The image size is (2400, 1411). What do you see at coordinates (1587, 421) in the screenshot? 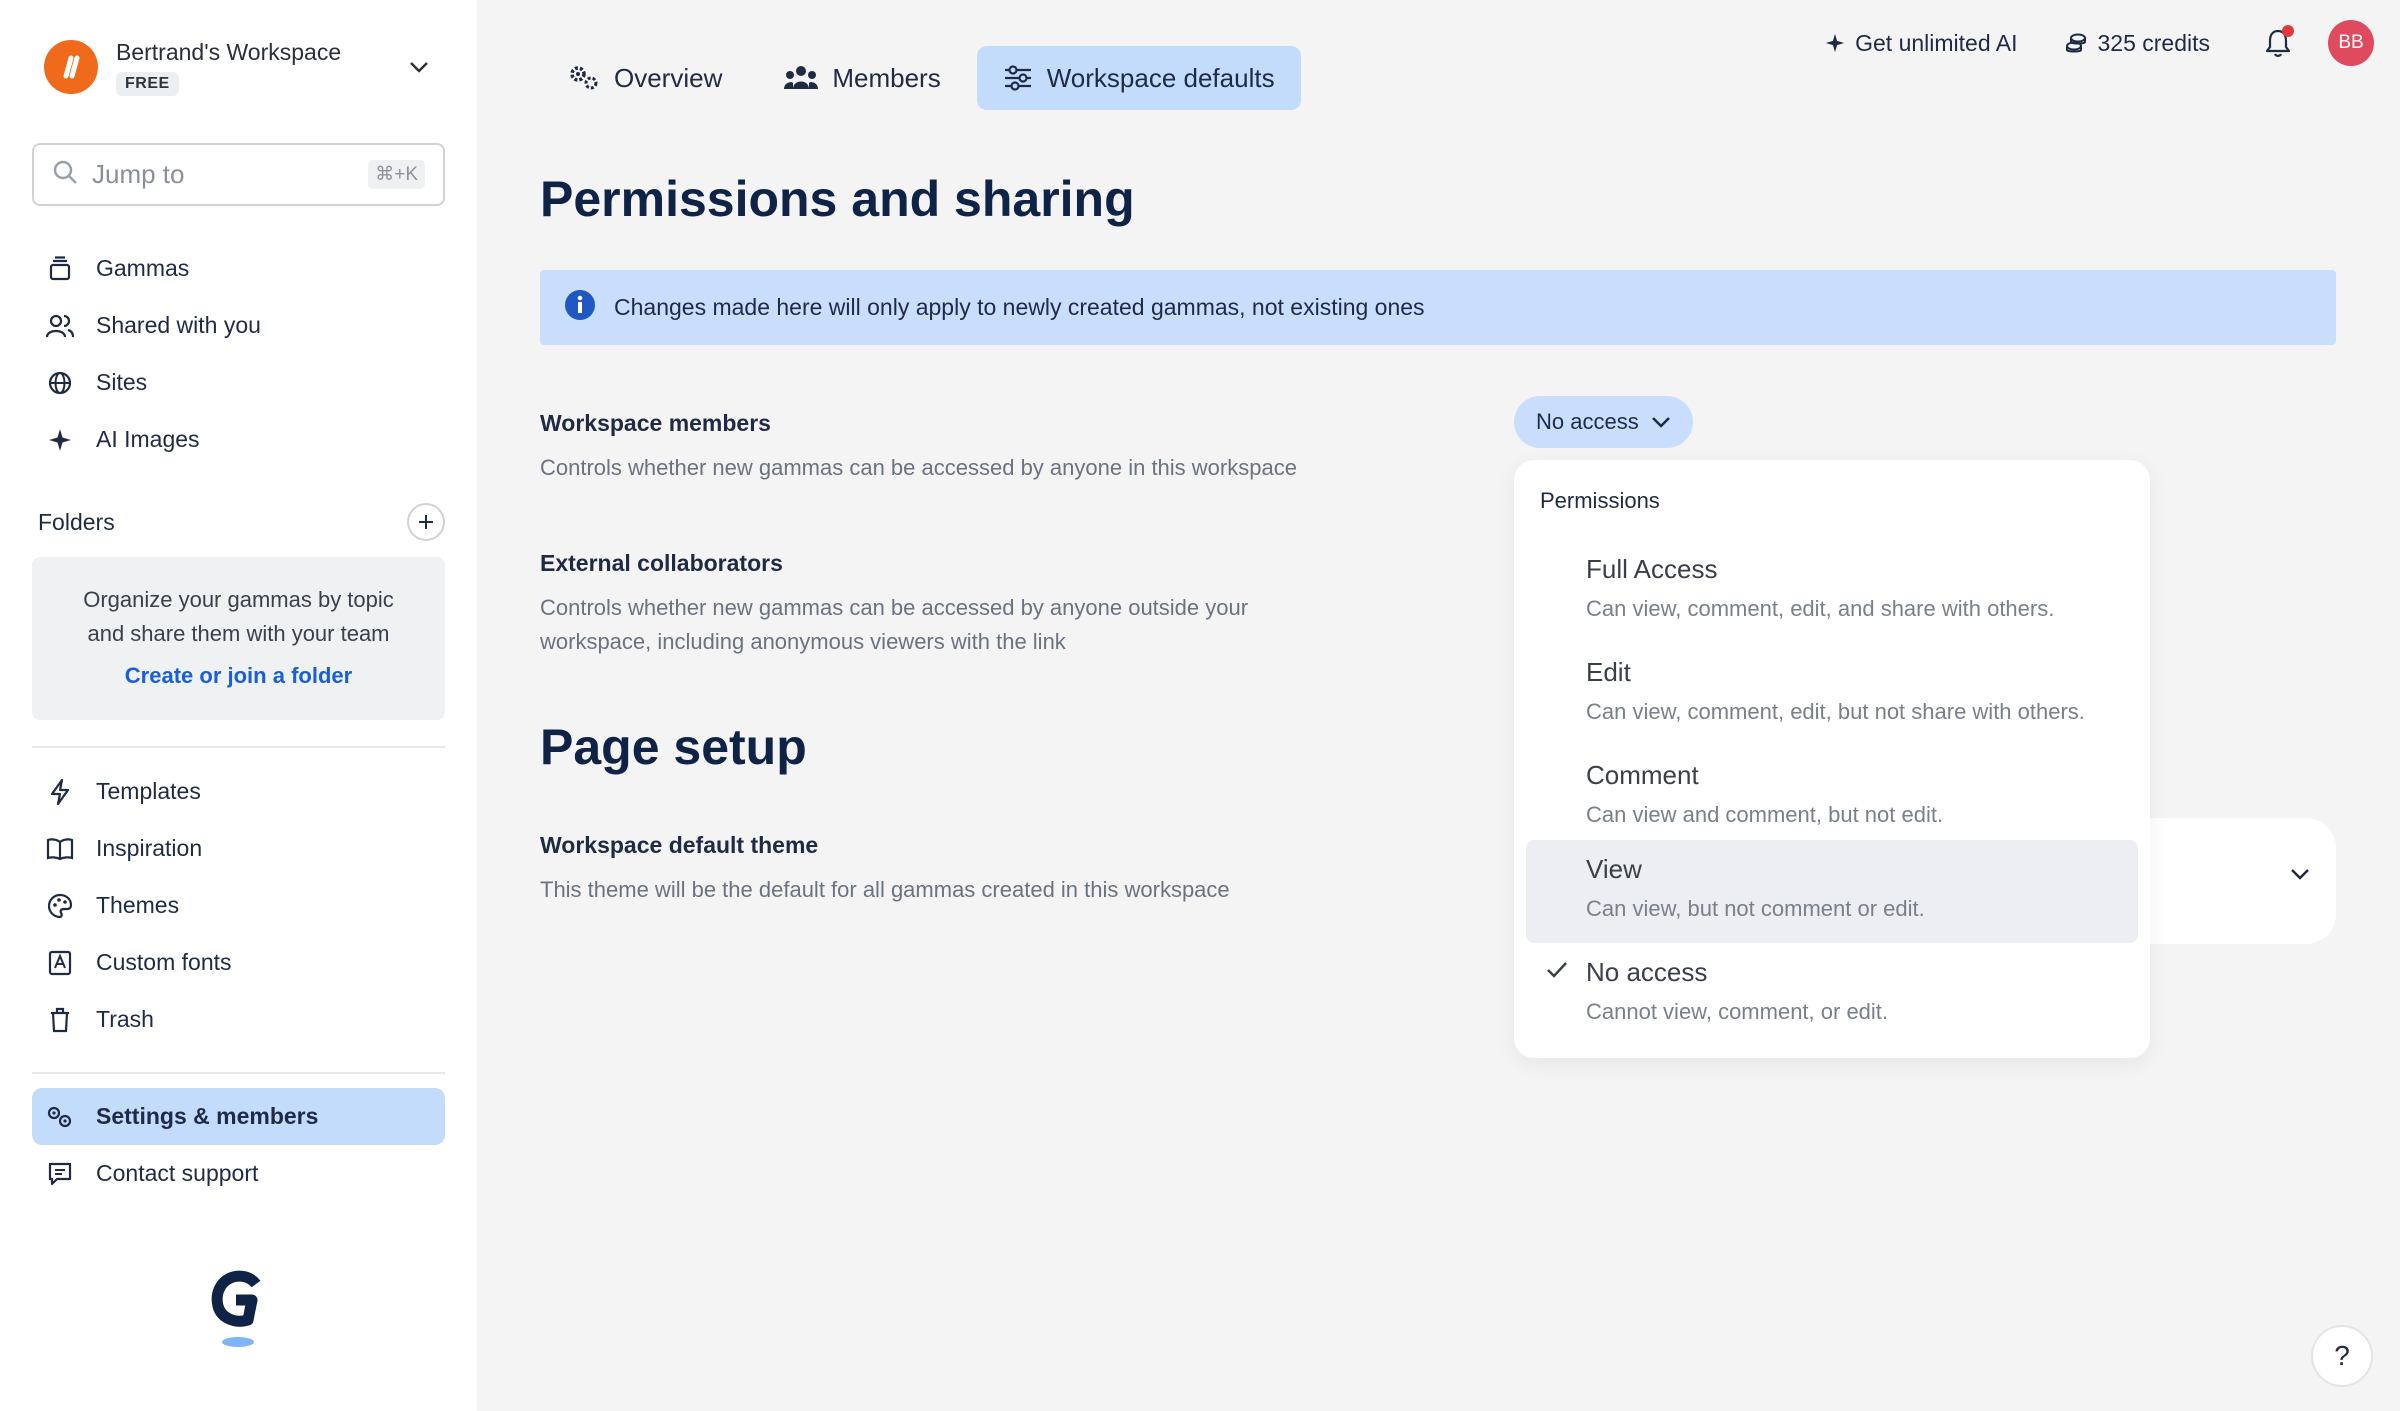
I see `access-select-value: No access` at bounding box center [1587, 421].